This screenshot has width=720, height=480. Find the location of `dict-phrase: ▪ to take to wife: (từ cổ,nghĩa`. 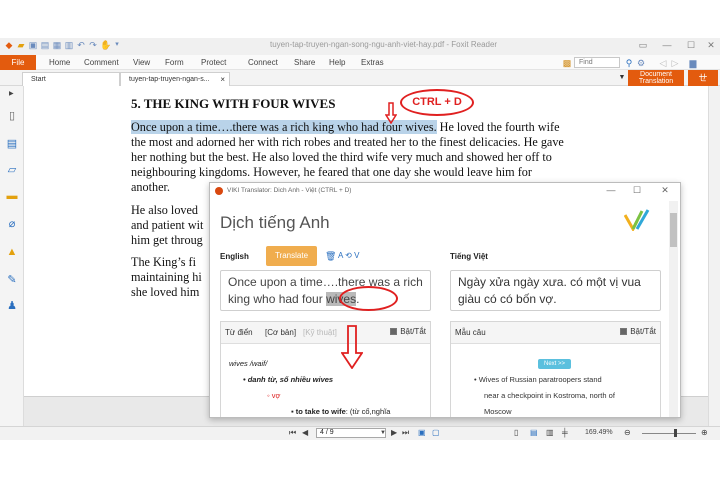

dict-phrase: ▪ to take to wife: (từ cổ,nghĩa is located at coordinates (341, 411).